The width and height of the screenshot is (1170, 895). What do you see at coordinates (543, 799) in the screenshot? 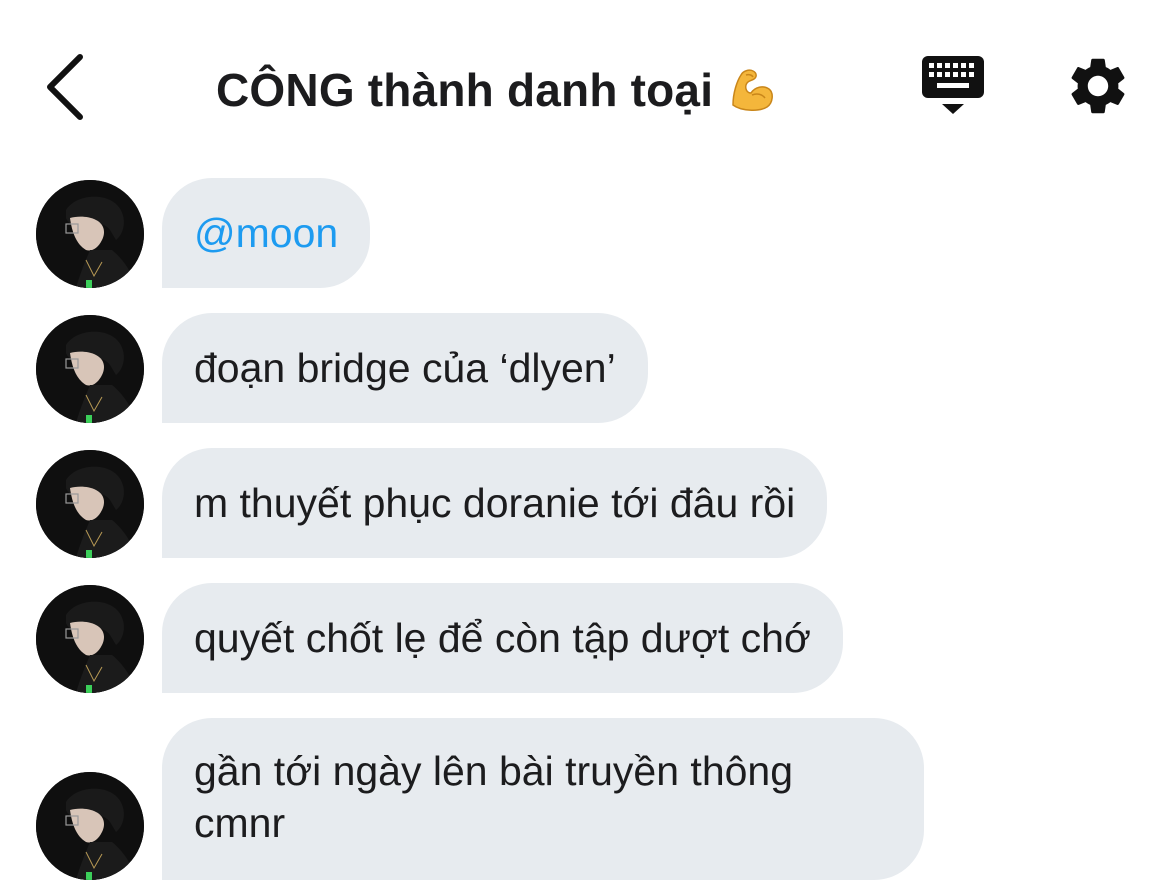
I see `message-bubble: gần tới ngày lên bài truyền thông cmnr` at bounding box center [543, 799].